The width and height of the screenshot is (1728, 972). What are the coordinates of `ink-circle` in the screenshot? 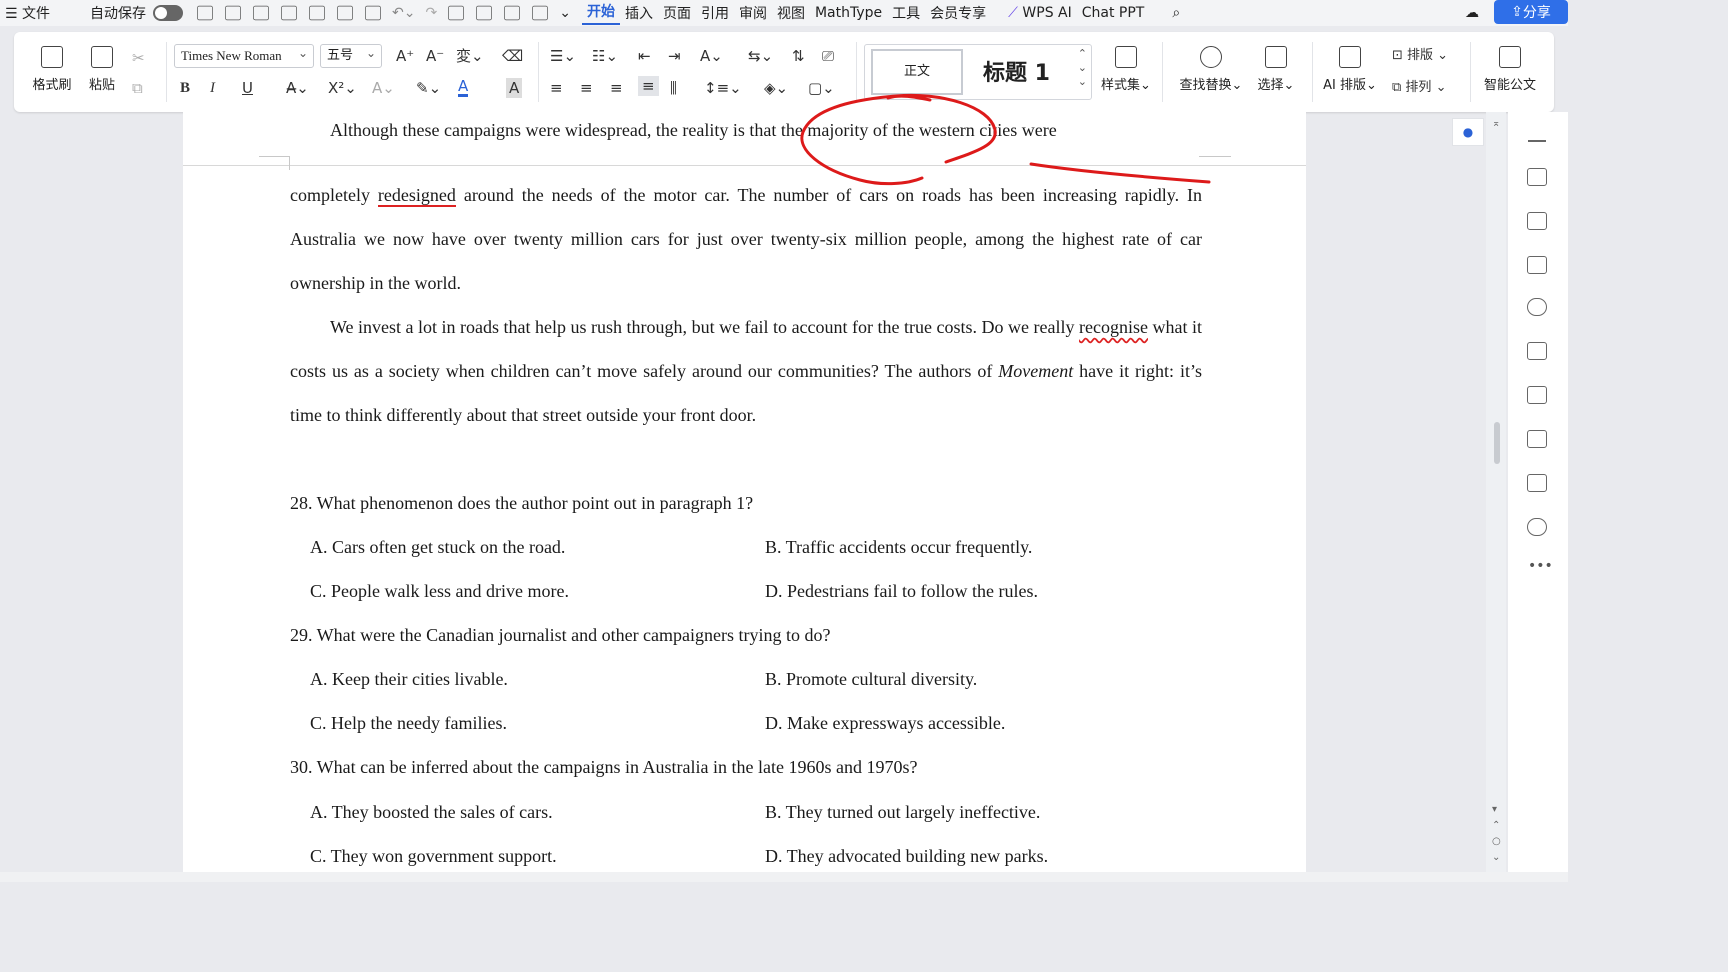 It's located at (898, 139).